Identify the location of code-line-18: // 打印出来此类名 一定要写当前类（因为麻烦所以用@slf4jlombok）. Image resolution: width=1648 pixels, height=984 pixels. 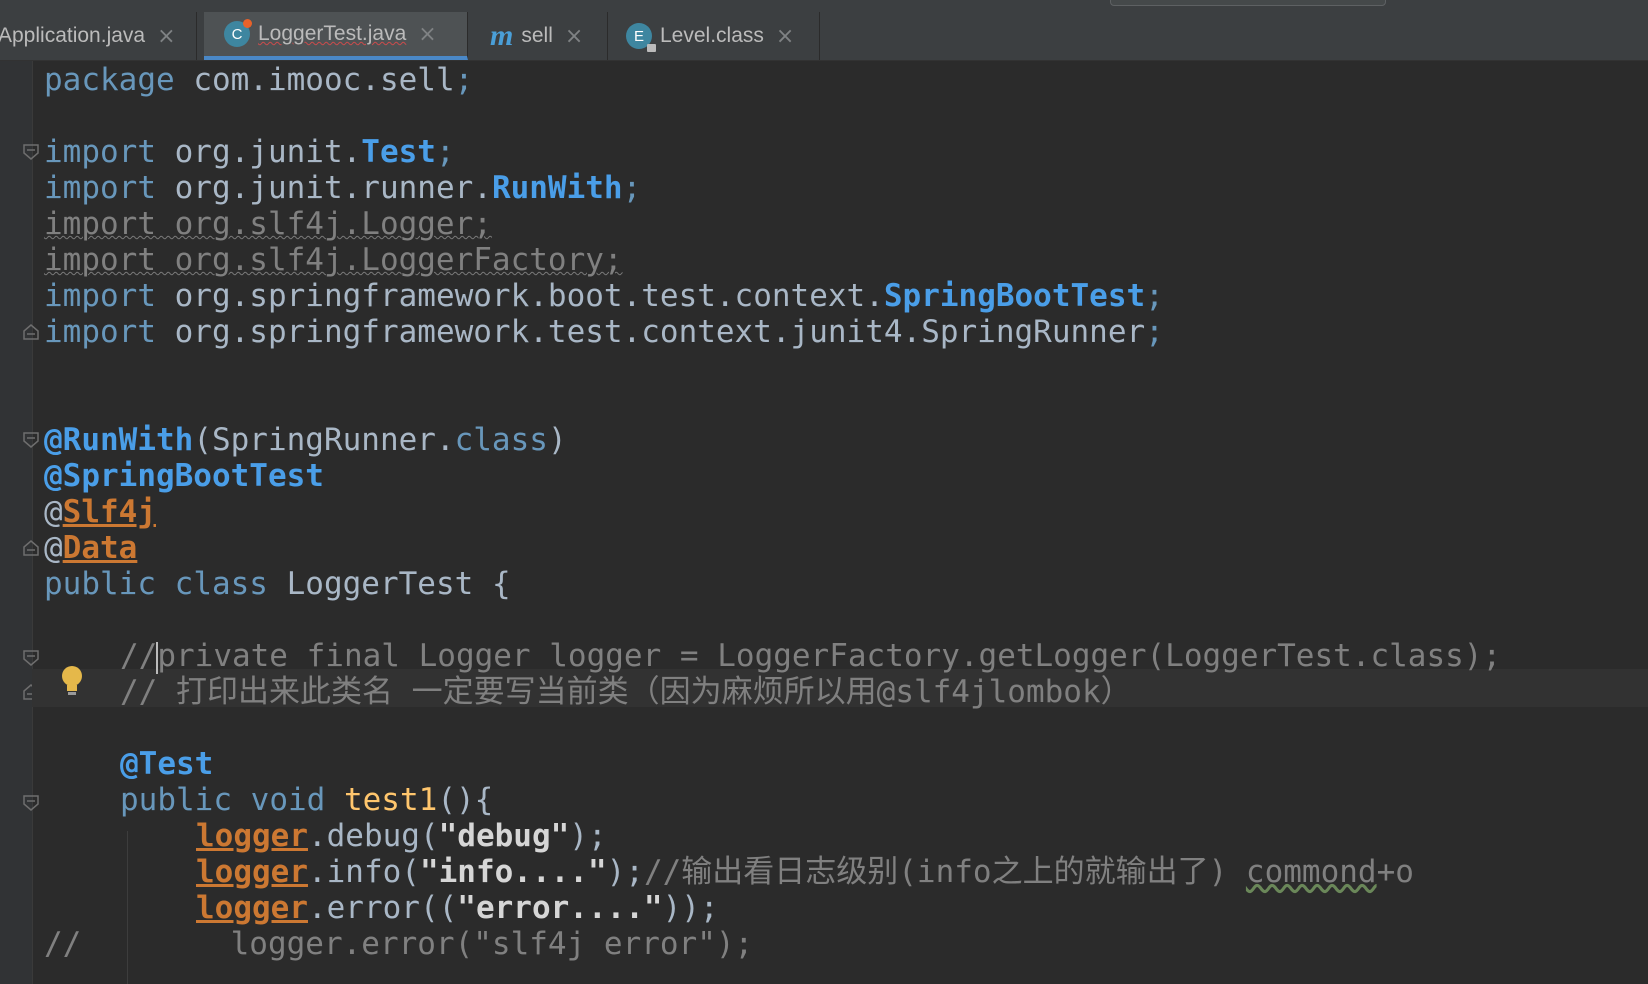
(626, 692).